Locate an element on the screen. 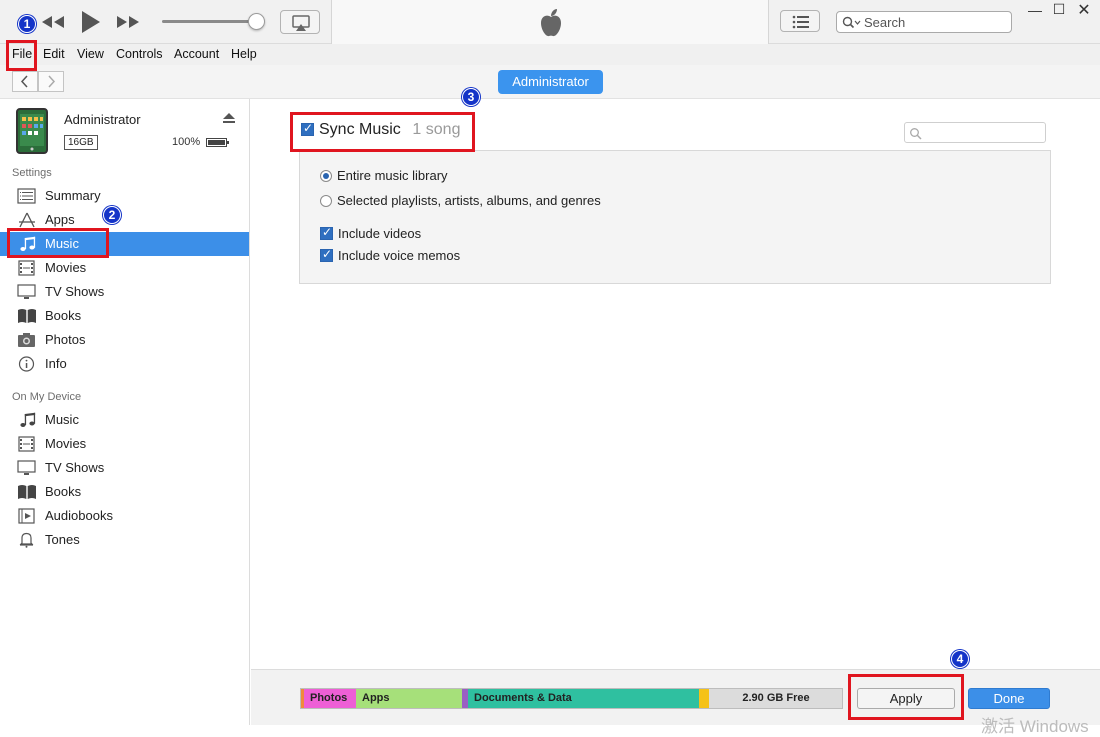  search-input: Search is located at coordinates (924, 22).